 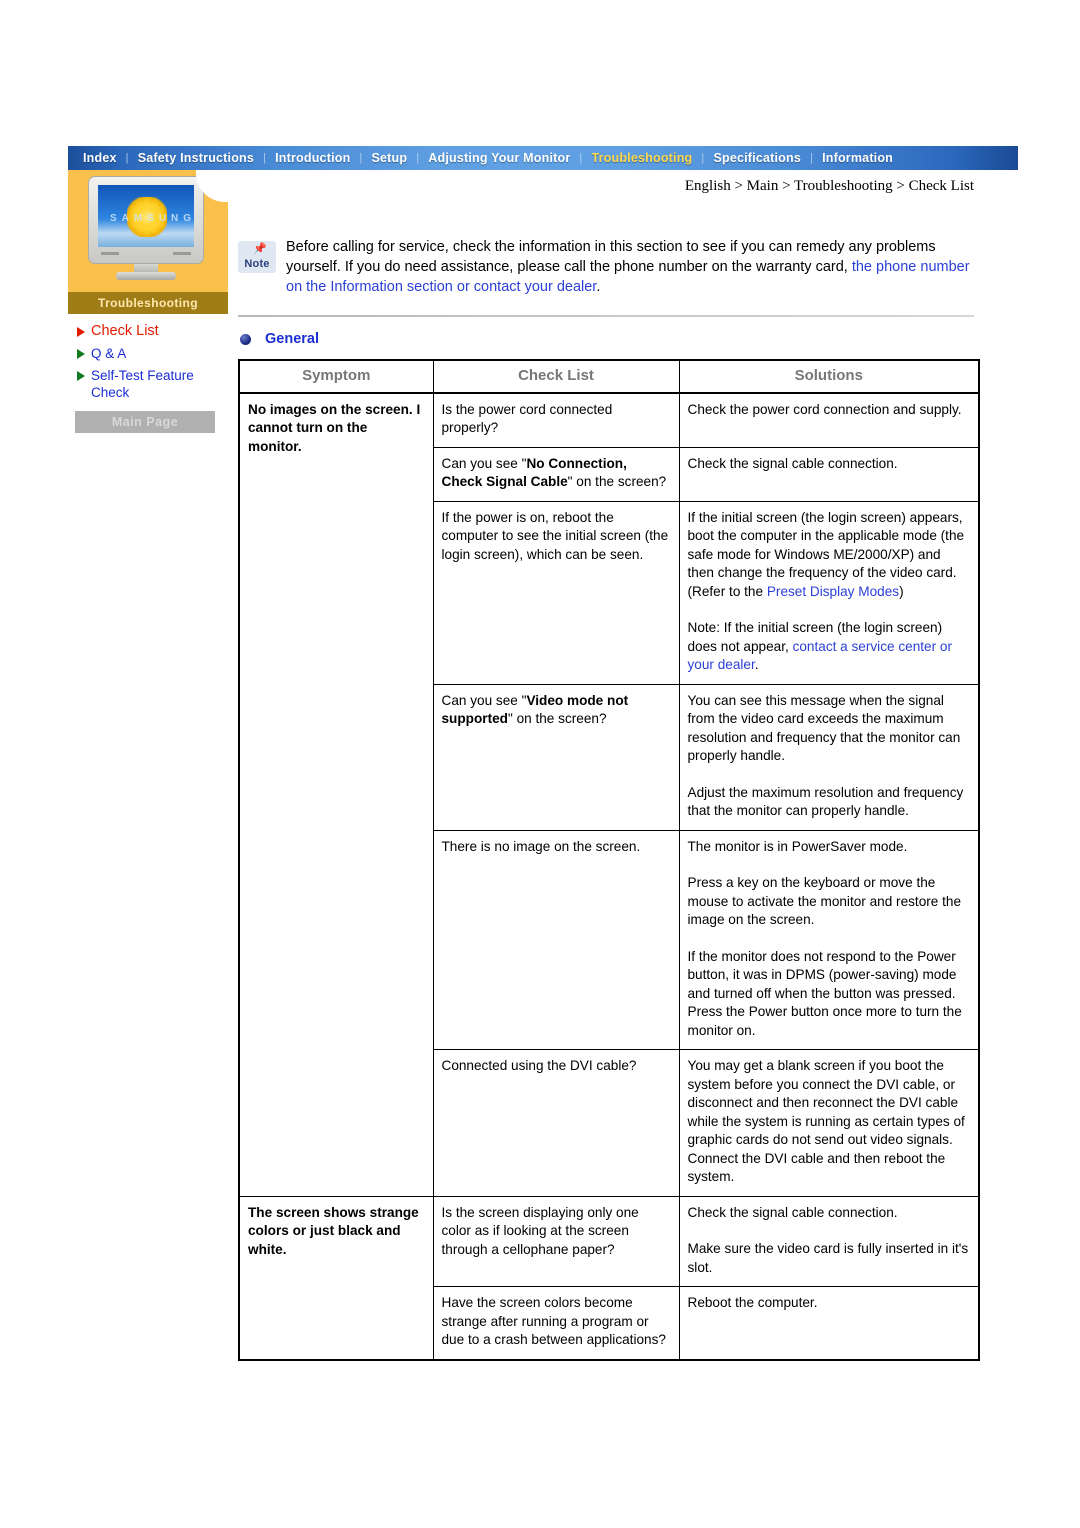 I want to click on monitor-brand-text: SAMSUNG, so click(x=151, y=218).